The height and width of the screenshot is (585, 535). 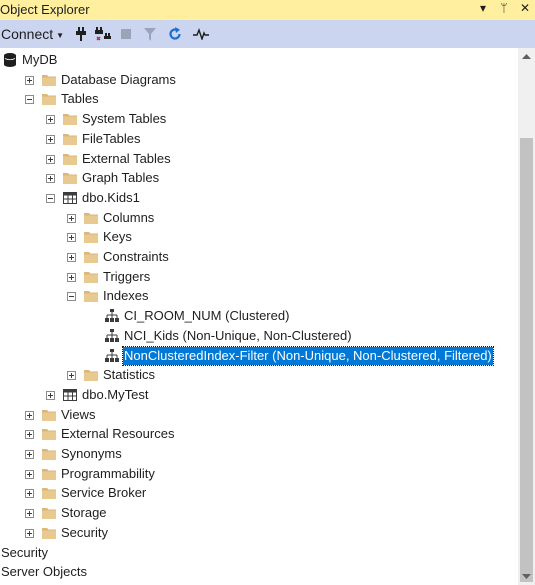 What do you see at coordinates (126, 296) in the screenshot?
I see `tree-node-label: Indexes` at bounding box center [126, 296].